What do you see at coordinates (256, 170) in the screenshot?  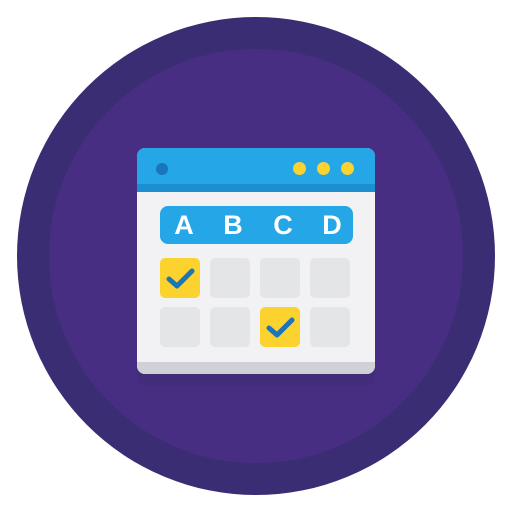 I see `window-titlebar` at bounding box center [256, 170].